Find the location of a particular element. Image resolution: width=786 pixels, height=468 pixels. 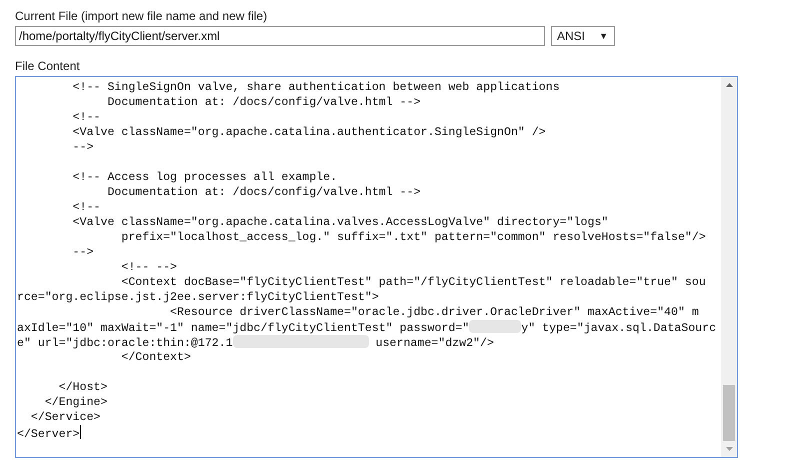

code-line: axIdle="10" maxWait="-1" name="jdbc/flyCityClientTest" password=" y" type="javax.sql.DataSourc is located at coordinates (367, 327).